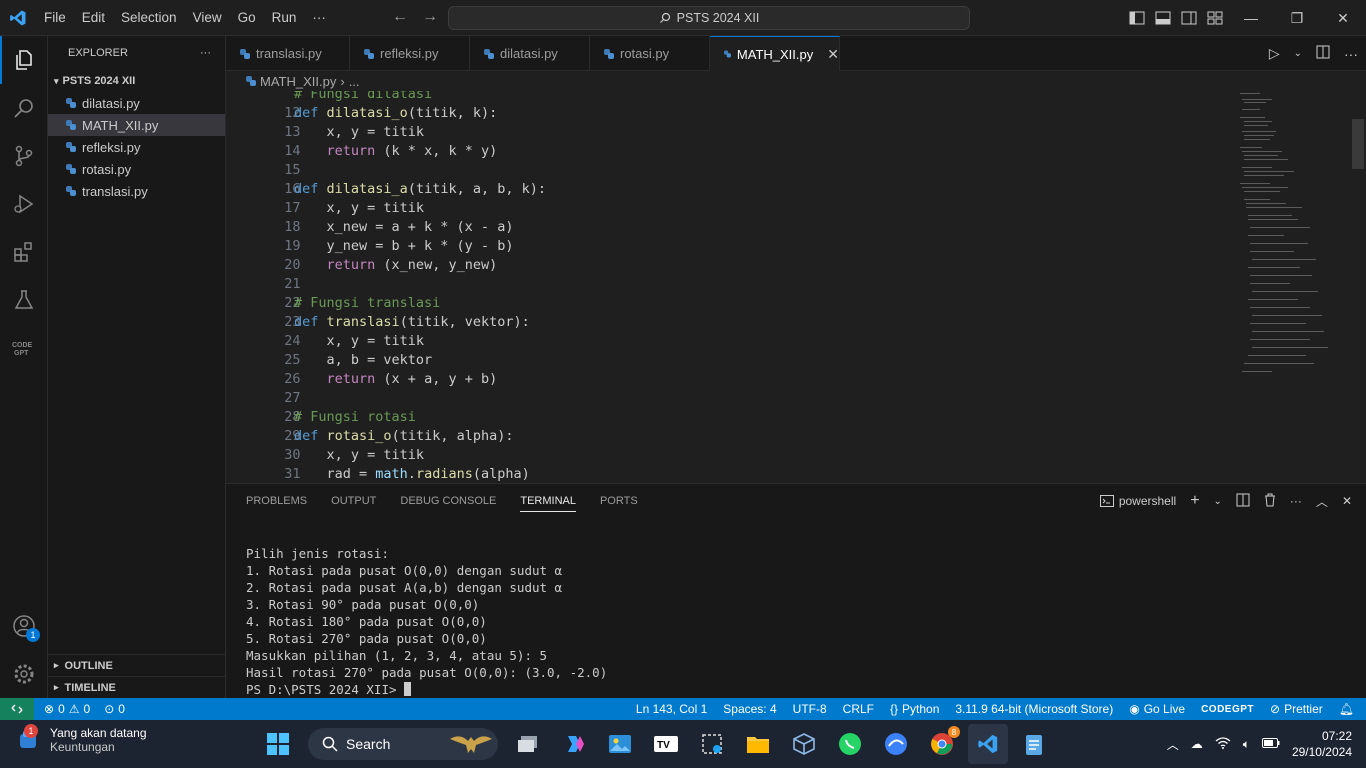  I want to click on menu-go: Go, so click(247, 17).